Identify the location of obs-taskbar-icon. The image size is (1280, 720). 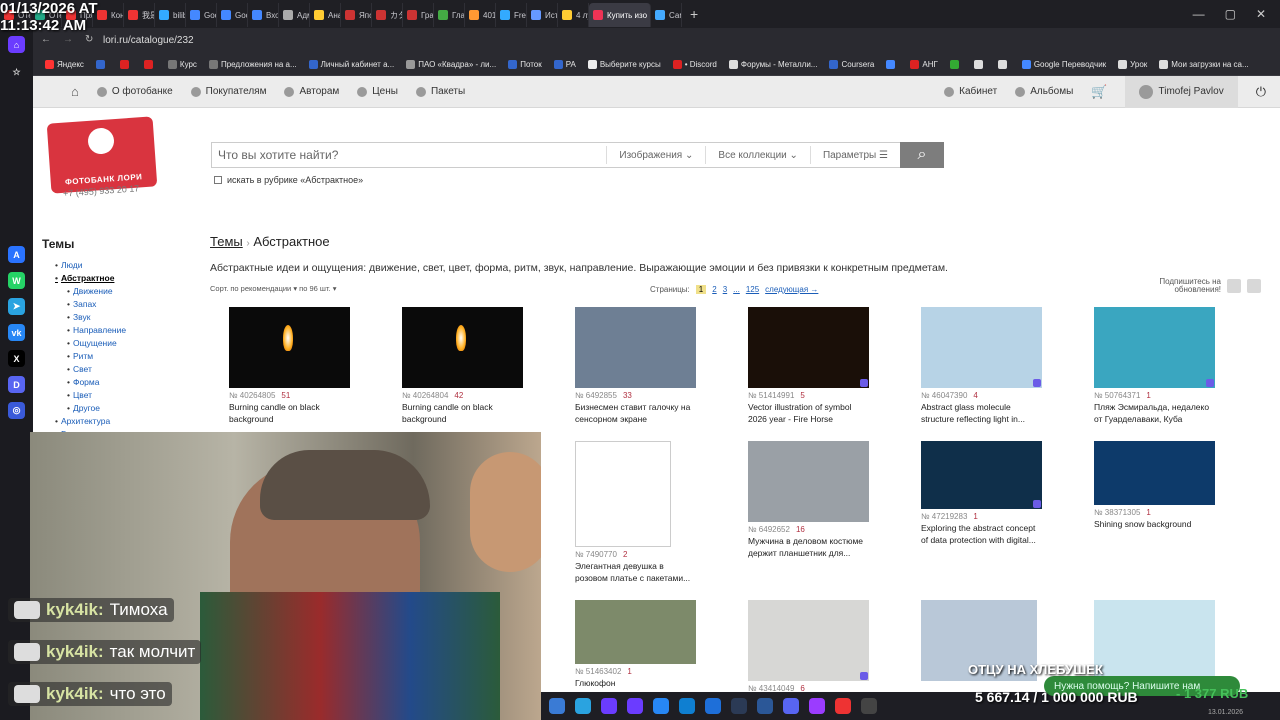
(817, 706).